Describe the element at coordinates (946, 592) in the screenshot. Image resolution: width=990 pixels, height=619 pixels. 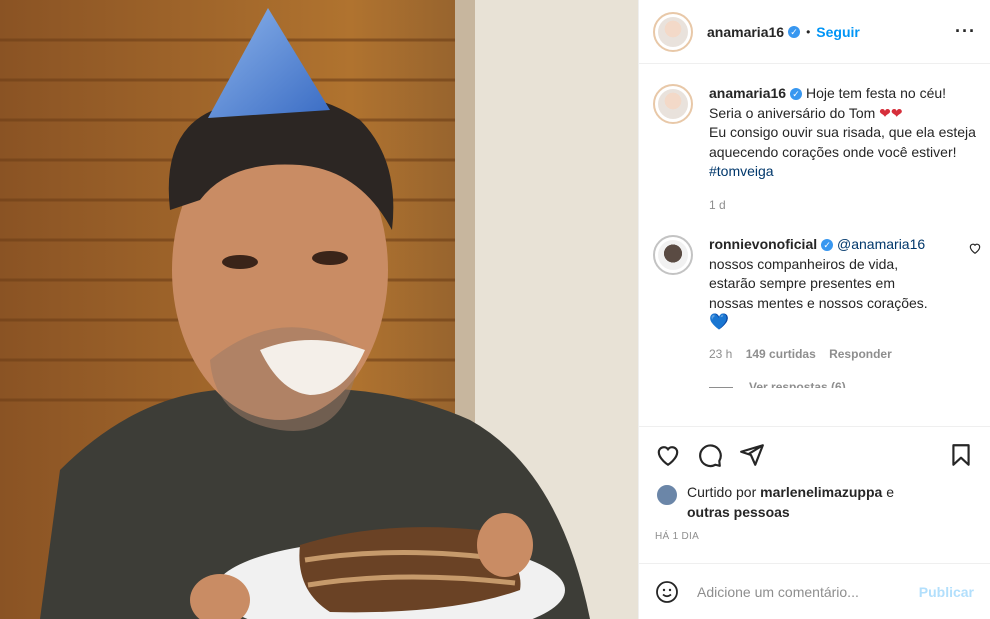
I see `publish-button: Publicar` at that location.